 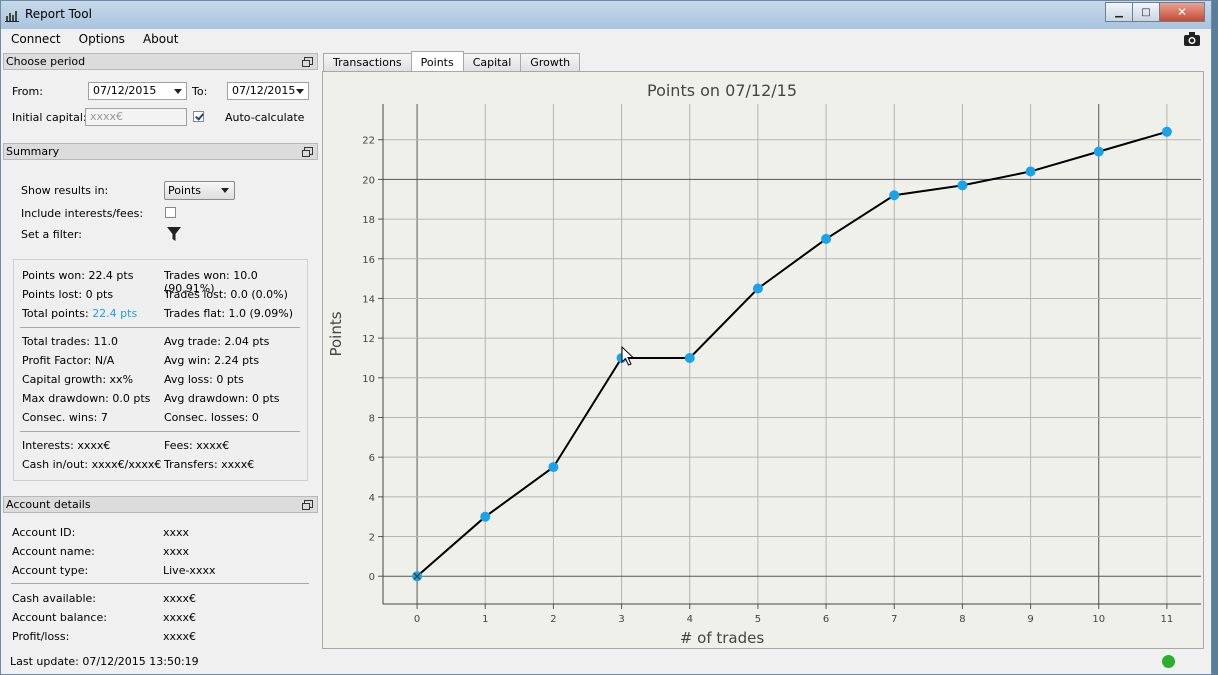 I want to click on auto-calculate-label: Auto-calculate, so click(x=265, y=117).